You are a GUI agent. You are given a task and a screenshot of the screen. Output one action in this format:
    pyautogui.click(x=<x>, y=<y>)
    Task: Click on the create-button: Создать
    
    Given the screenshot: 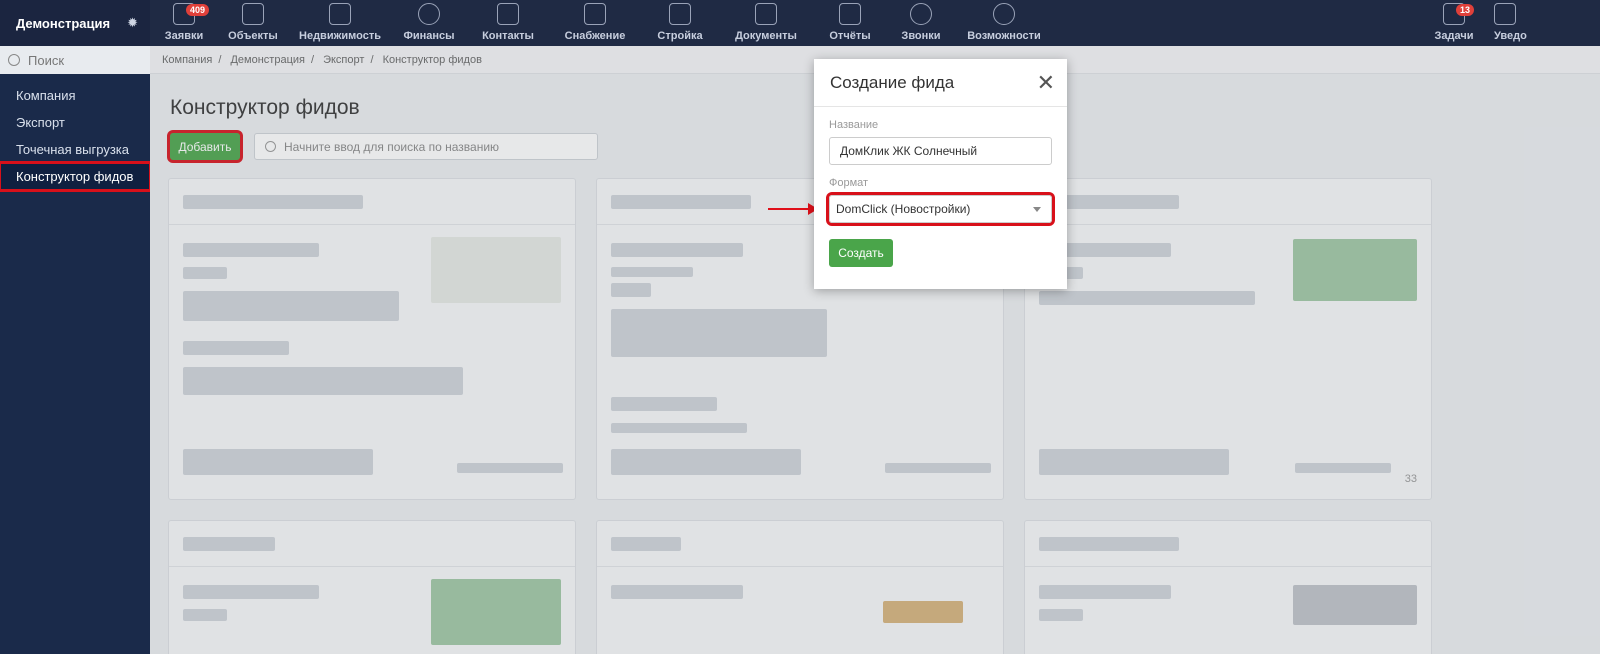 What is the action you would take?
    pyautogui.click(x=861, y=253)
    